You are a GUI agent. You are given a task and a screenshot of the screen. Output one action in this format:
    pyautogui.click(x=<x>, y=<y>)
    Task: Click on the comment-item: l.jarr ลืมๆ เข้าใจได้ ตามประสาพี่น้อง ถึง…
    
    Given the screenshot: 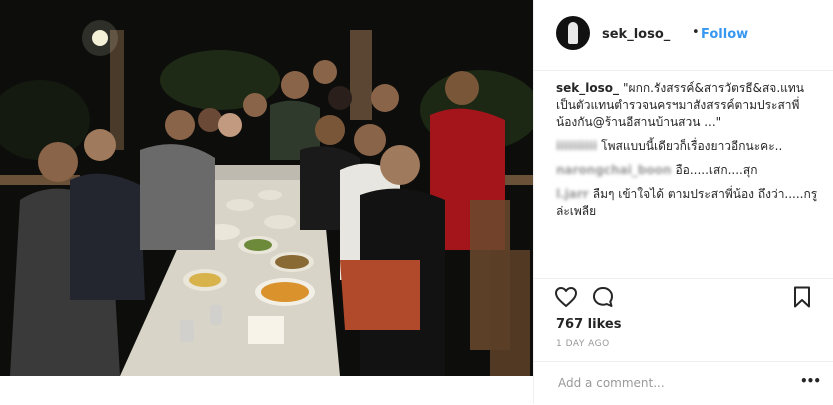 What is the action you would take?
    pyautogui.click(x=687, y=203)
    